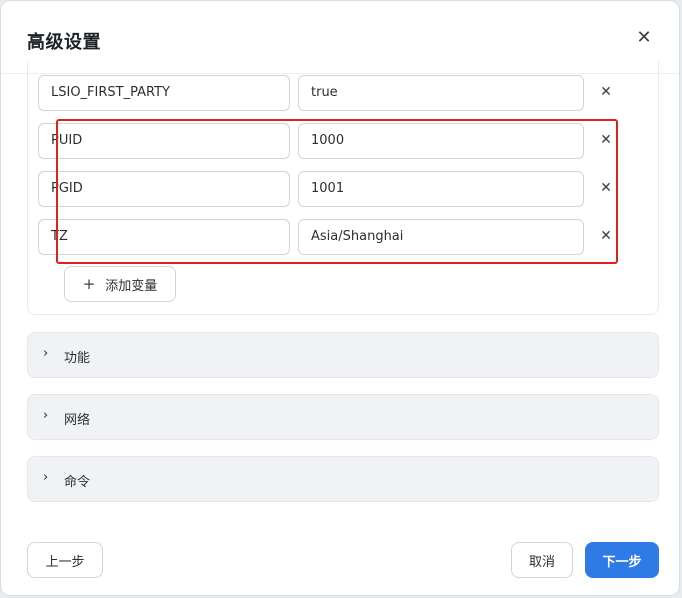 The width and height of the screenshot is (682, 598). I want to click on env-value-input: Asia/Shanghai, so click(441, 237).